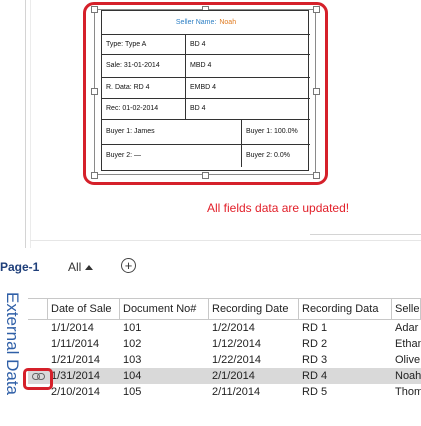 Image resolution: width=421 pixels, height=426 pixels. I want to click on canvas-divider, so click(225, 240).